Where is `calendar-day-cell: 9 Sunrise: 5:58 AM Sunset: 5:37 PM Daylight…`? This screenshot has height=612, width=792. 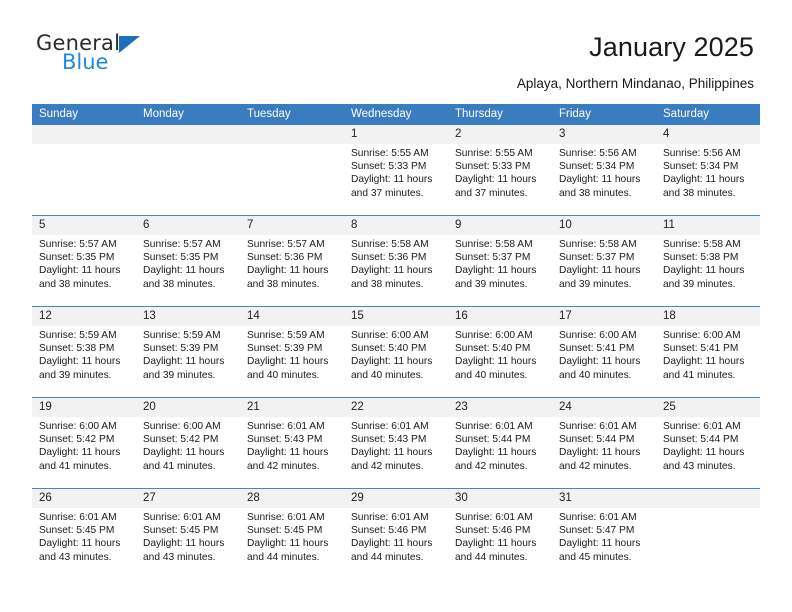
calendar-day-cell: 9 Sunrise: 5:58 AM Sunset: 5:37 PM Daylight… is located at coordinates (500, 261).